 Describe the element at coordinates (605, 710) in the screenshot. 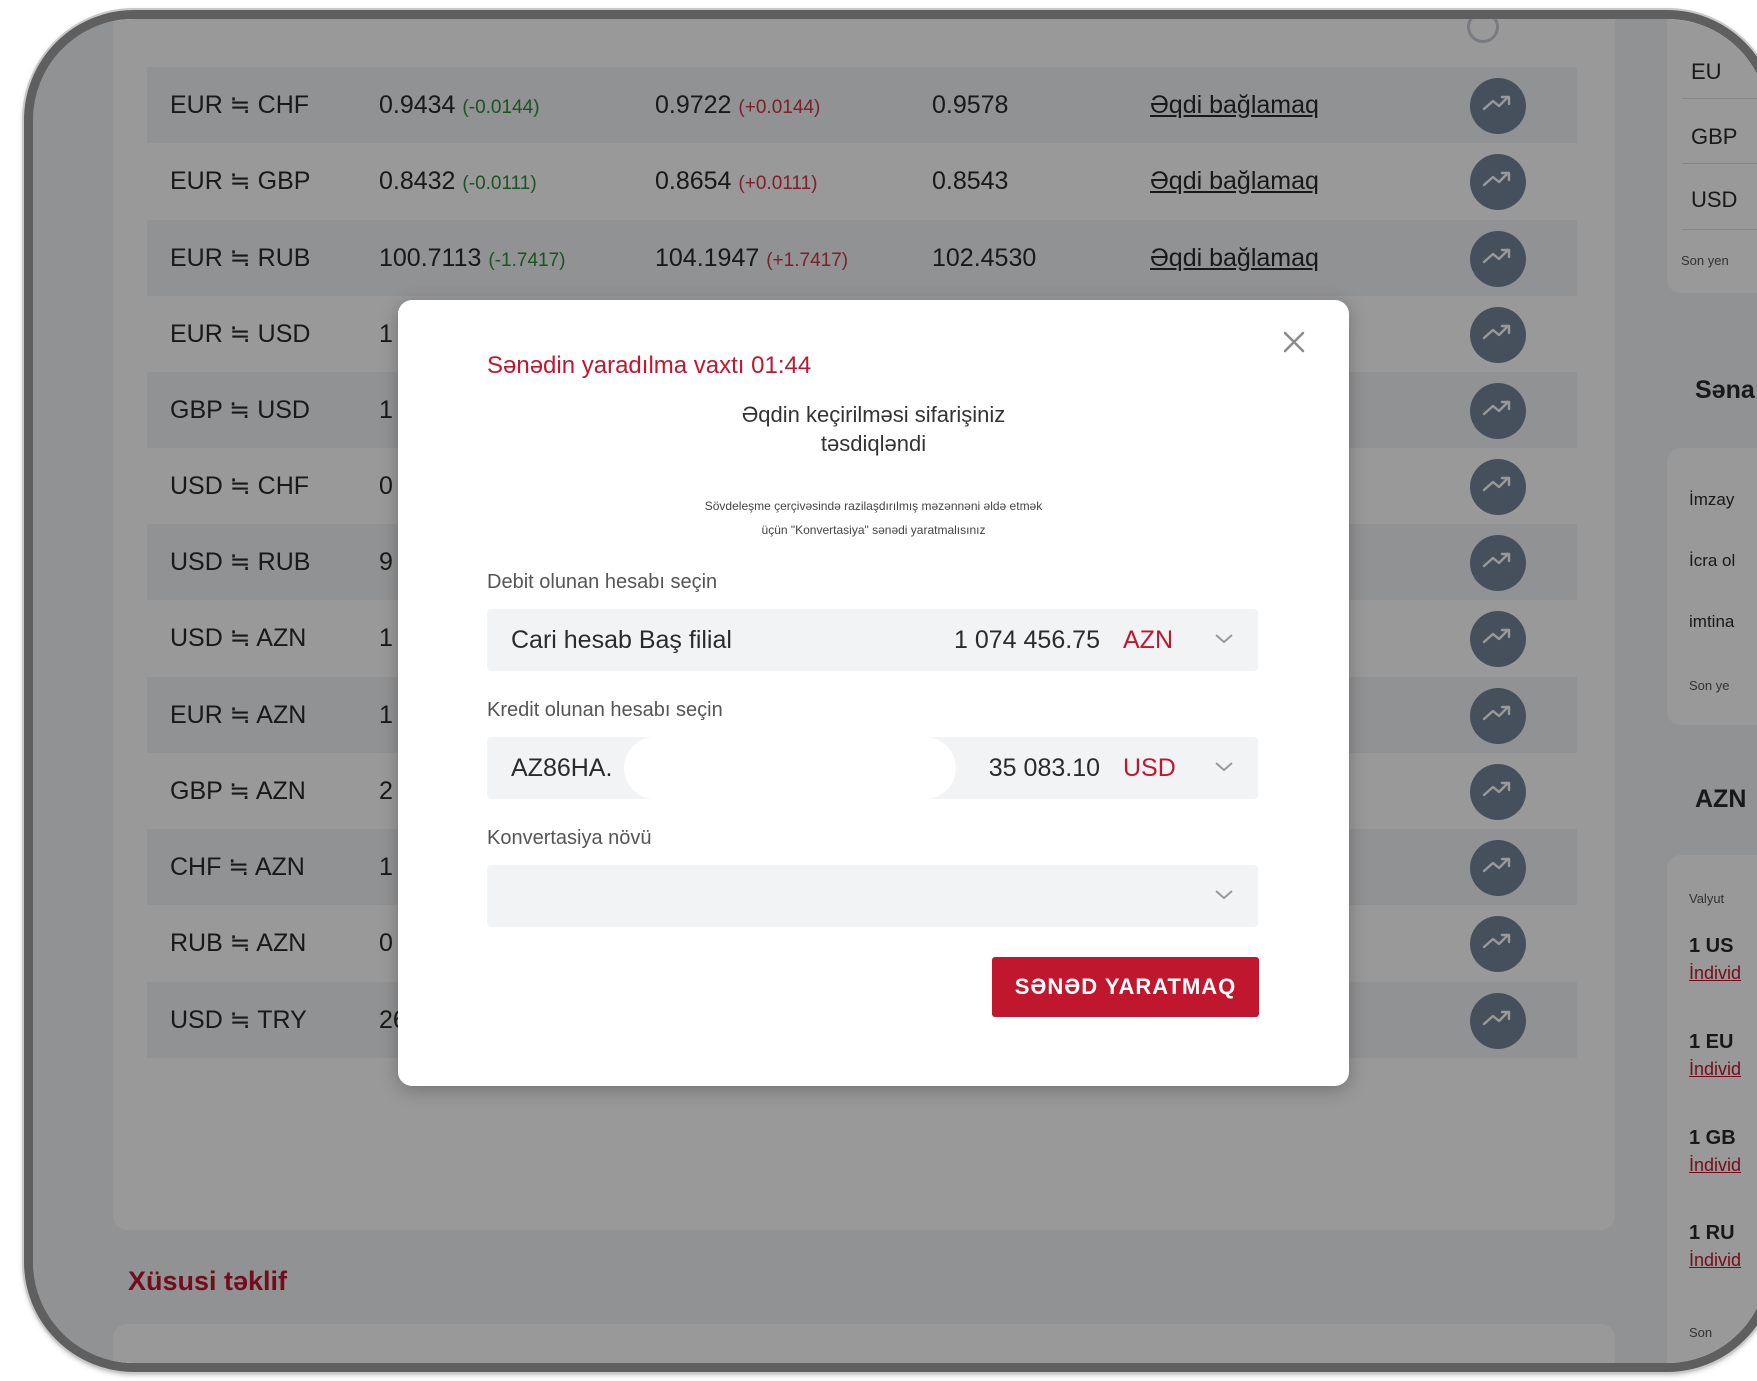

I see `credit-account-label: Kredit olunan hesabı seçin` at that location.